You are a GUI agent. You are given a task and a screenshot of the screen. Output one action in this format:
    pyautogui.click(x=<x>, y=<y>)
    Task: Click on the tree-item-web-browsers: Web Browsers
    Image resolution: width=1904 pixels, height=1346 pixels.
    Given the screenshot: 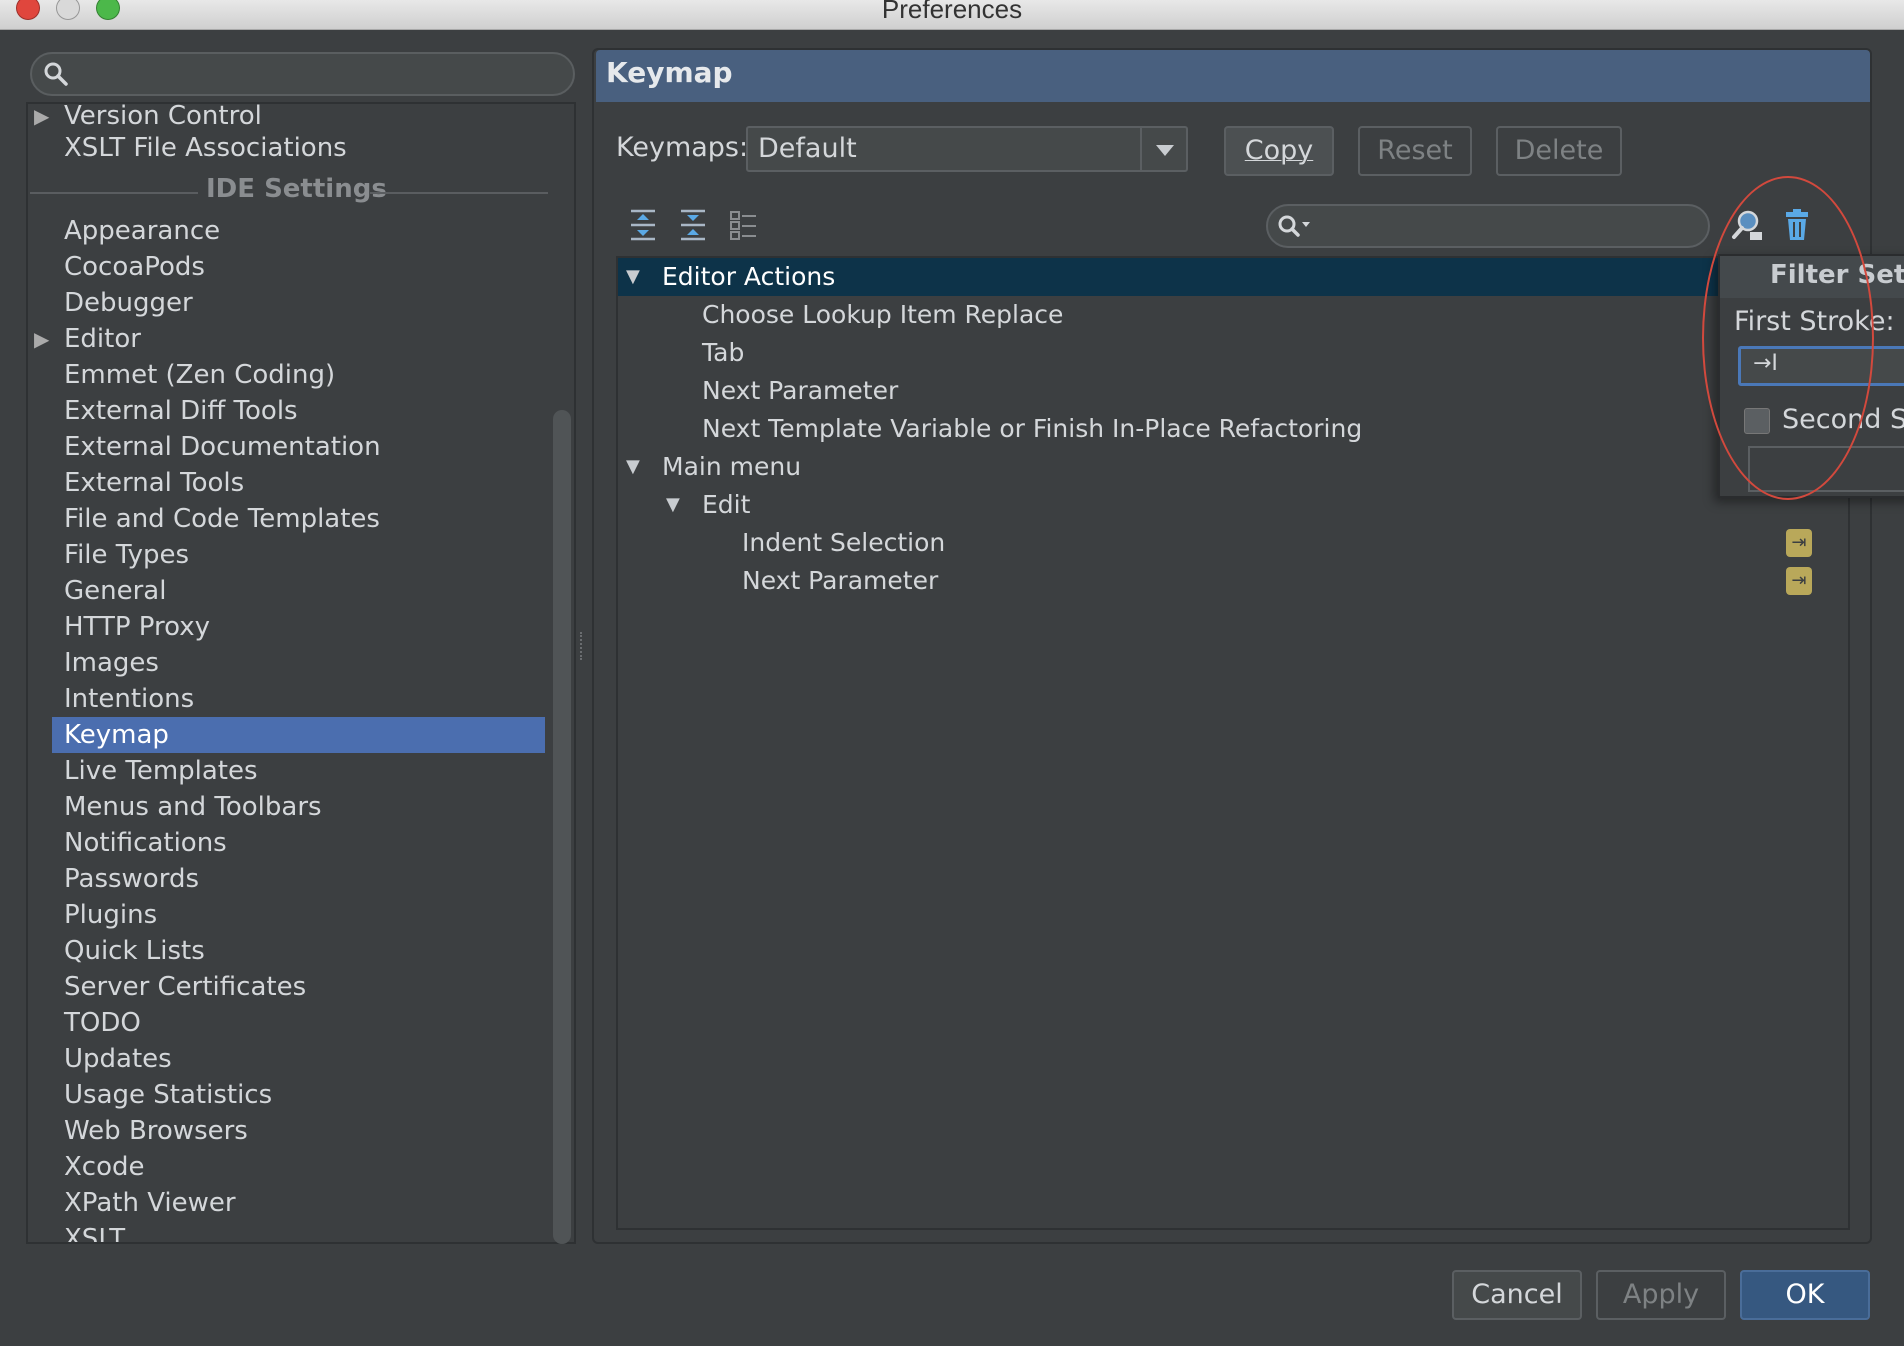 What is the action you would take?
    pyautogui.click(x=156, y=1131)
    